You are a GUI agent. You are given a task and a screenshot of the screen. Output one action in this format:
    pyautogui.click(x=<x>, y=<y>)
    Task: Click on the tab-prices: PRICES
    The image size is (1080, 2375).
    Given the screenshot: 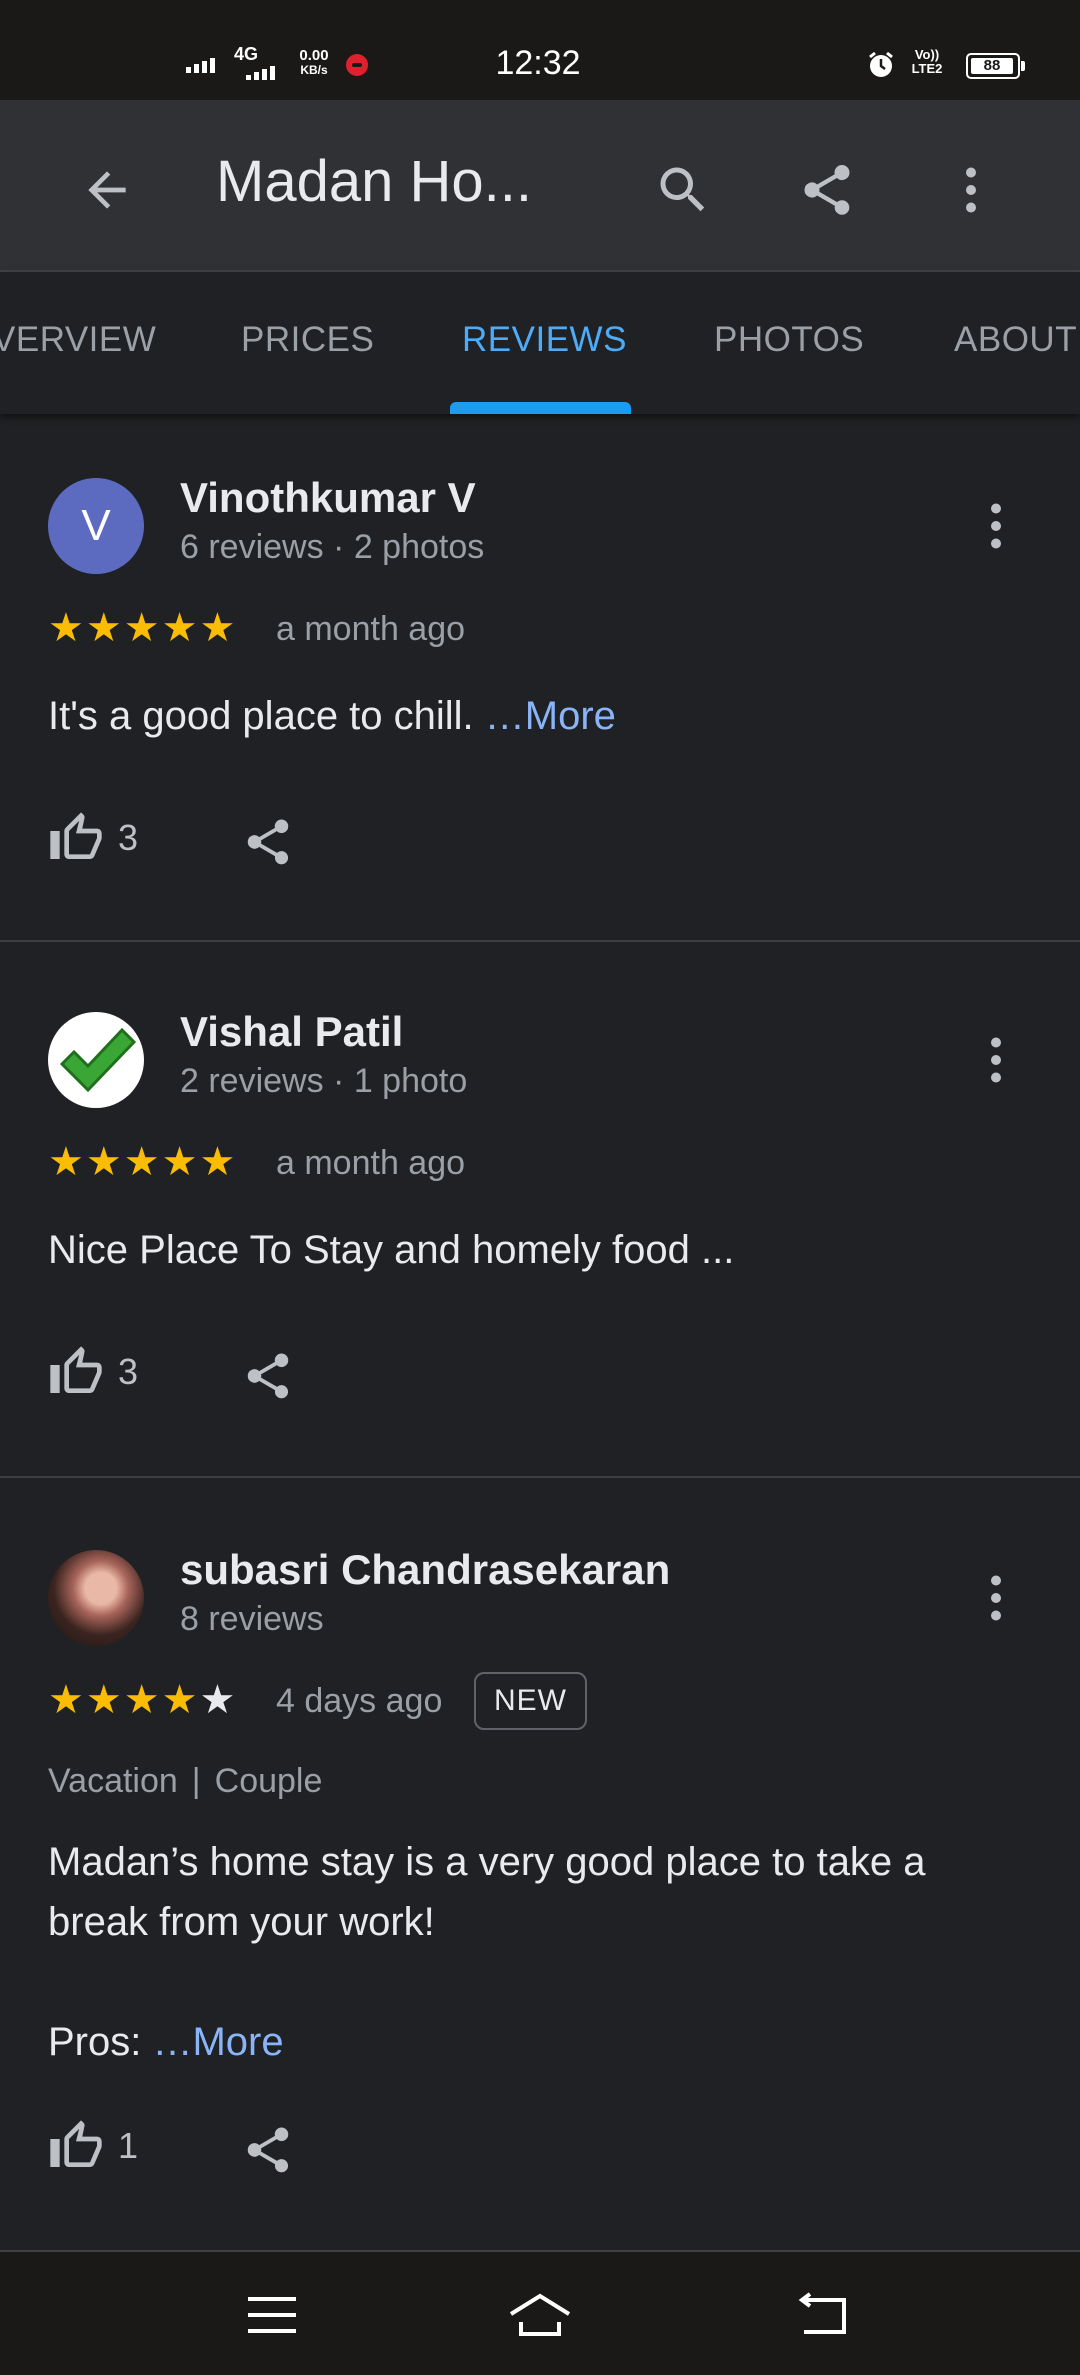 What is the action you would take?
    pyautogui.click(x=307, y=340)
    